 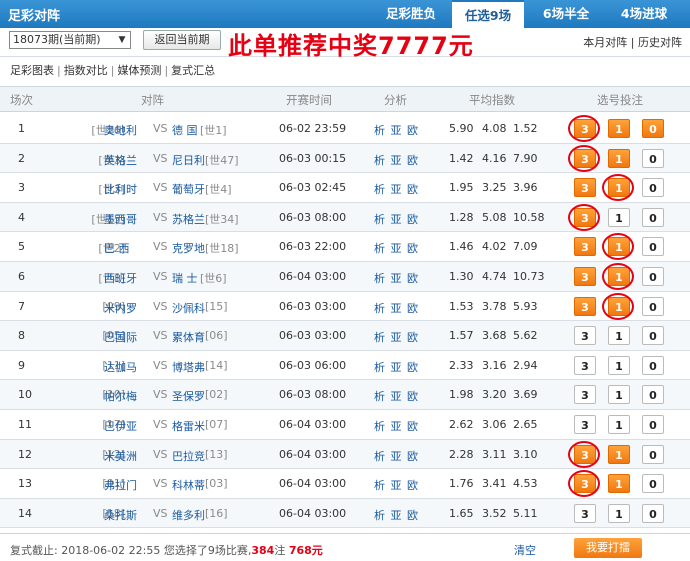 I want to click on odds-draw: 4.02, so click(x=494, y=247).